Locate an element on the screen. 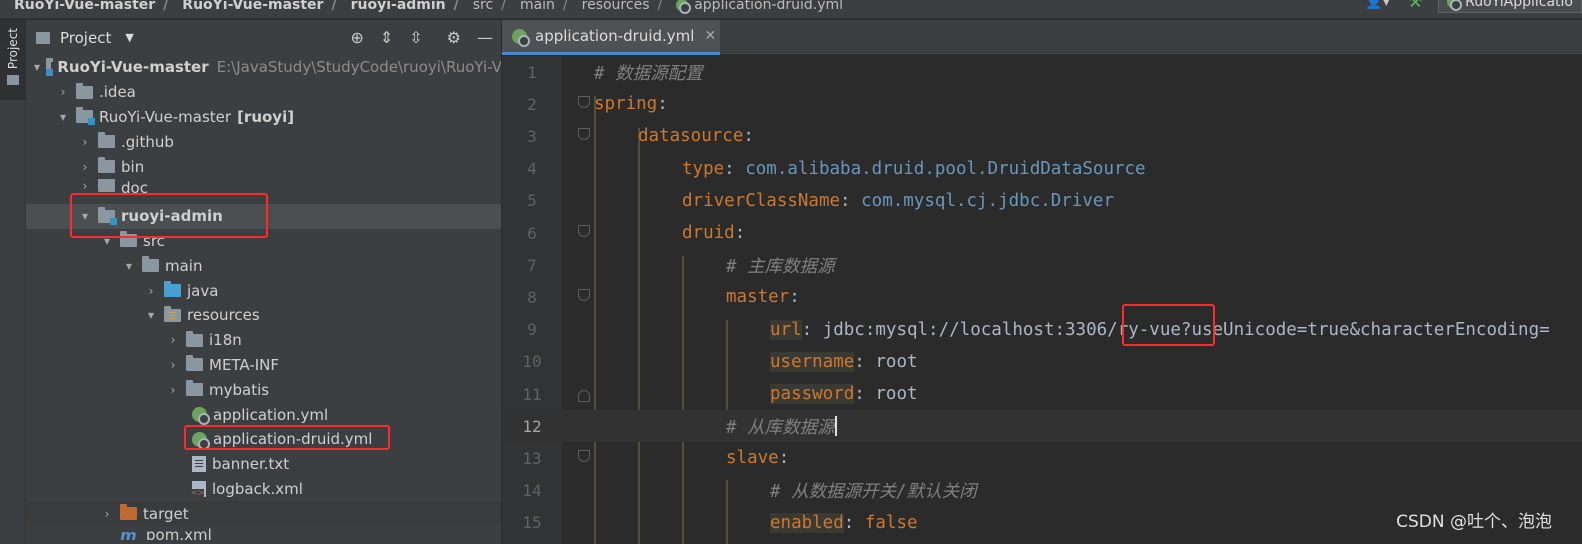 This screenshot has height=544, width=1582. project-panel-title: Project is located at coordinates (85, 38).